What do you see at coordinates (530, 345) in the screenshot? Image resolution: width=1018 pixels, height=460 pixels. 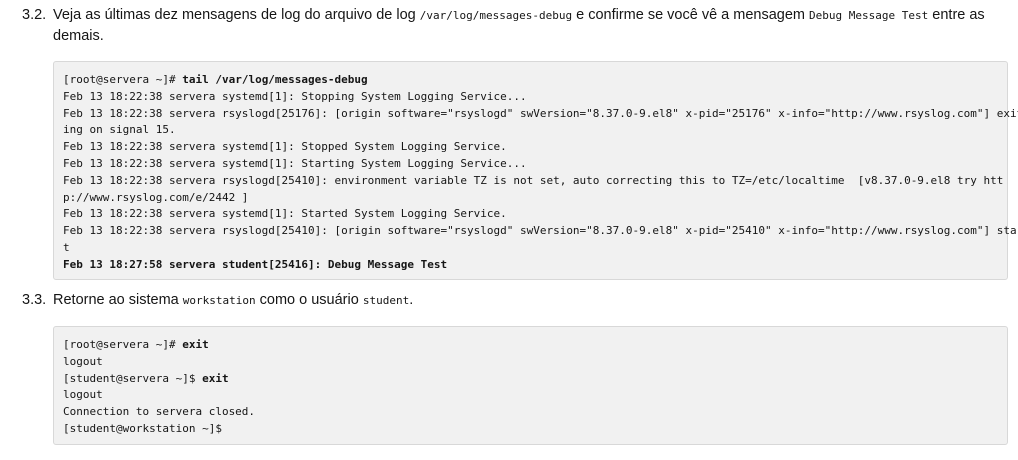 I see `code-line-prompt: [root@servera ~]# exit` at bounding box center [530, 345].